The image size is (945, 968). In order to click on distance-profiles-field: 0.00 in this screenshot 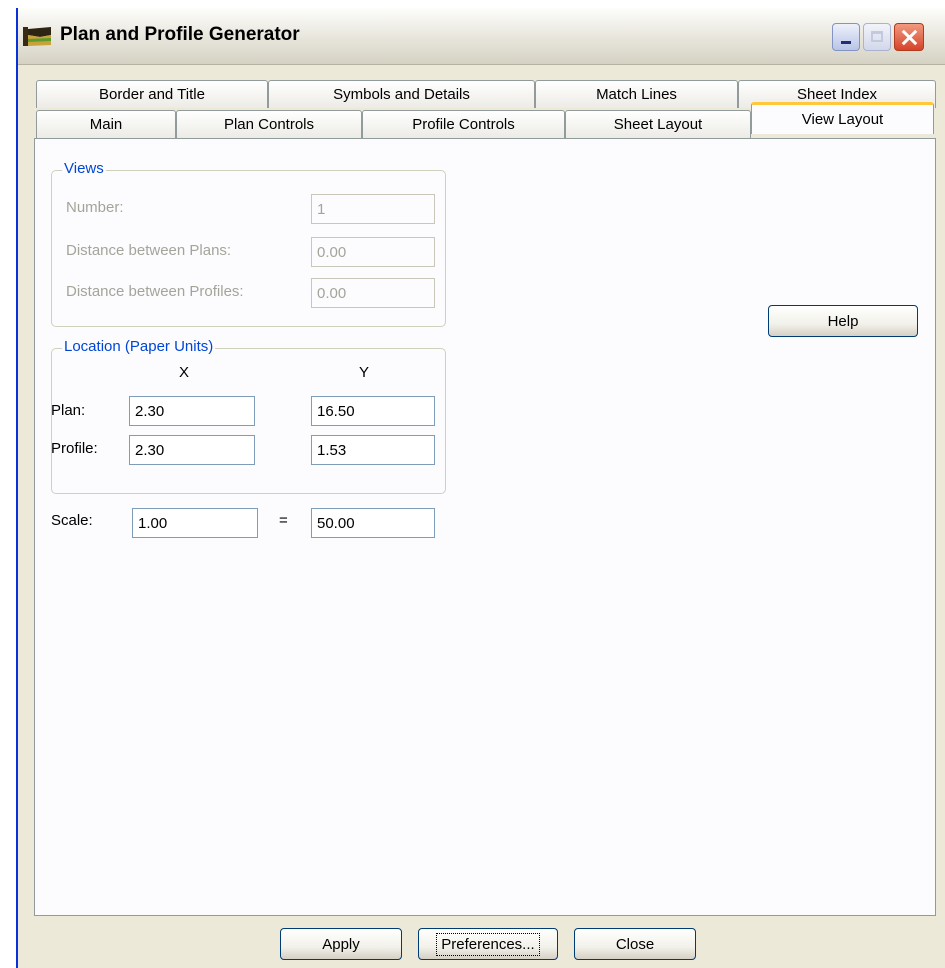, I will do `click(373, 293)`.